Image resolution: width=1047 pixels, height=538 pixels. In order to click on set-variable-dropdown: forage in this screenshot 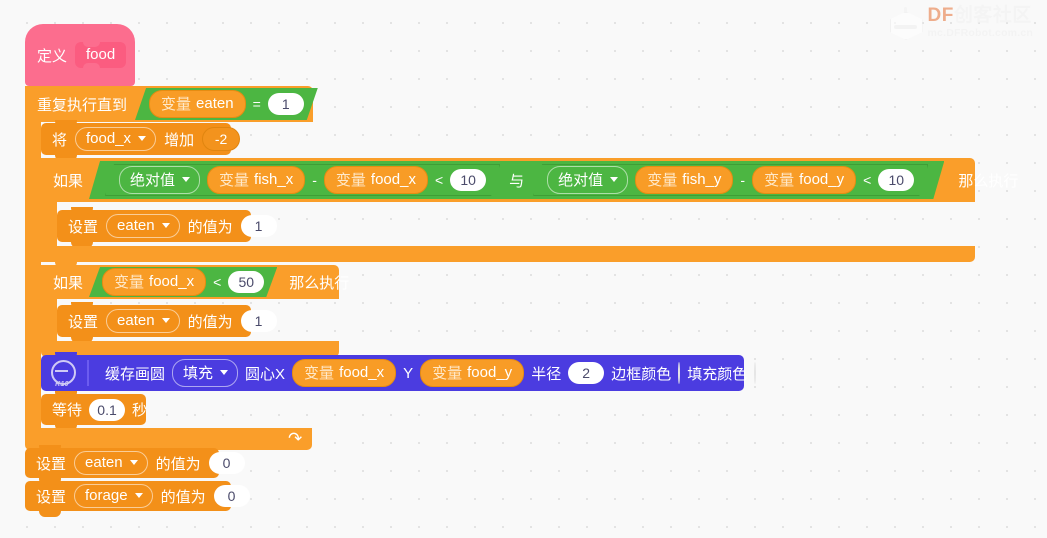, I will do `click(113, 496)`.